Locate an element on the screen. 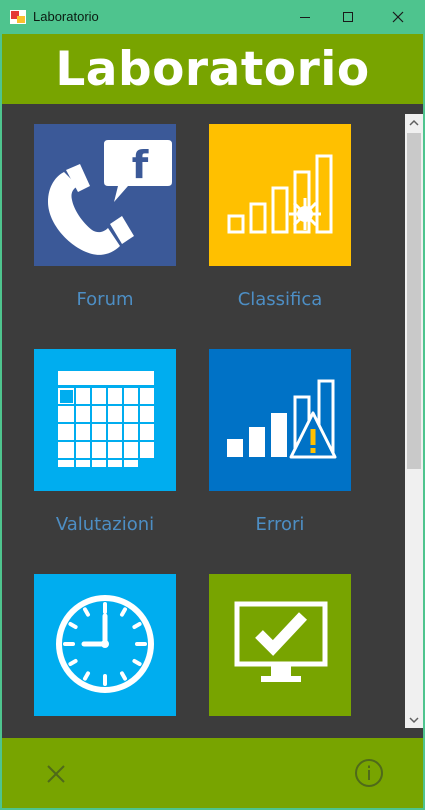  tile-forum-bg: f is located at coordinates (105, 195).